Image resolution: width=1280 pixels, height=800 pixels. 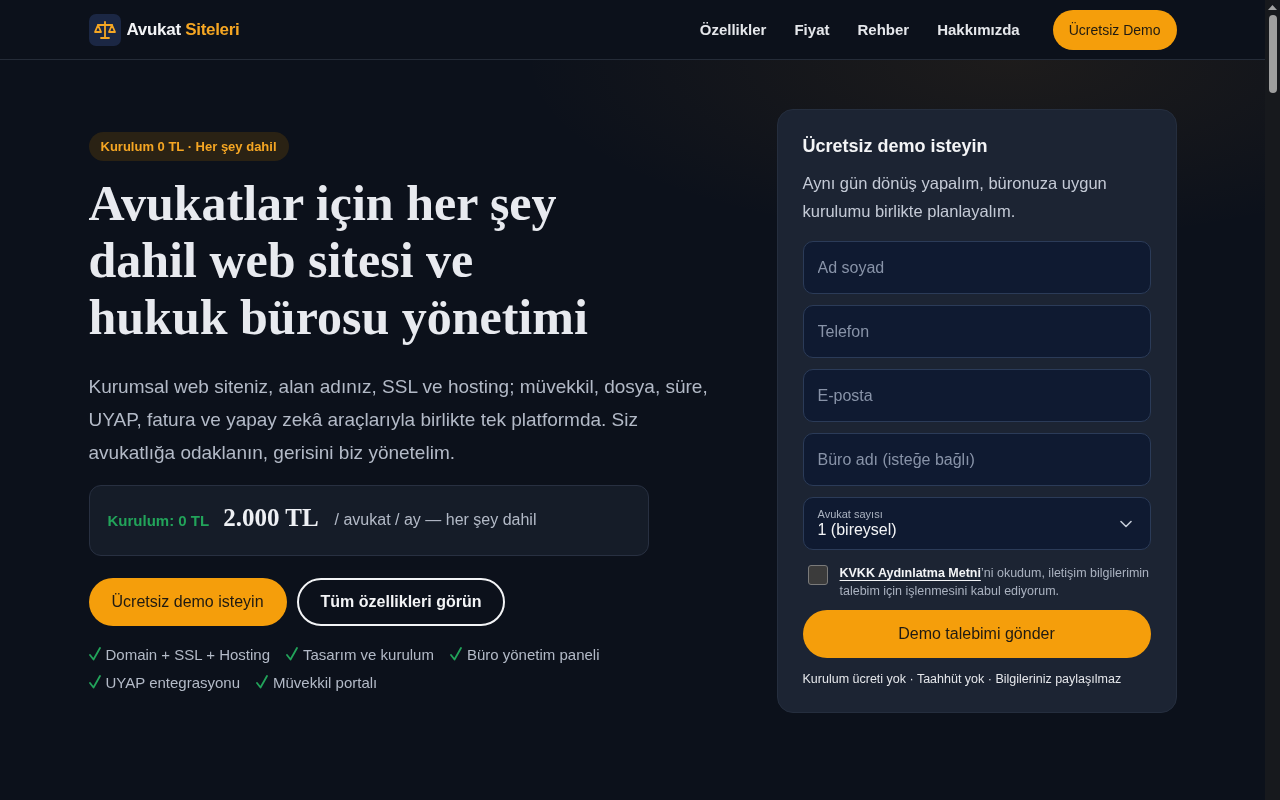 I want to click on nav-link: Hakkımızda, so click(x=978, y=29).